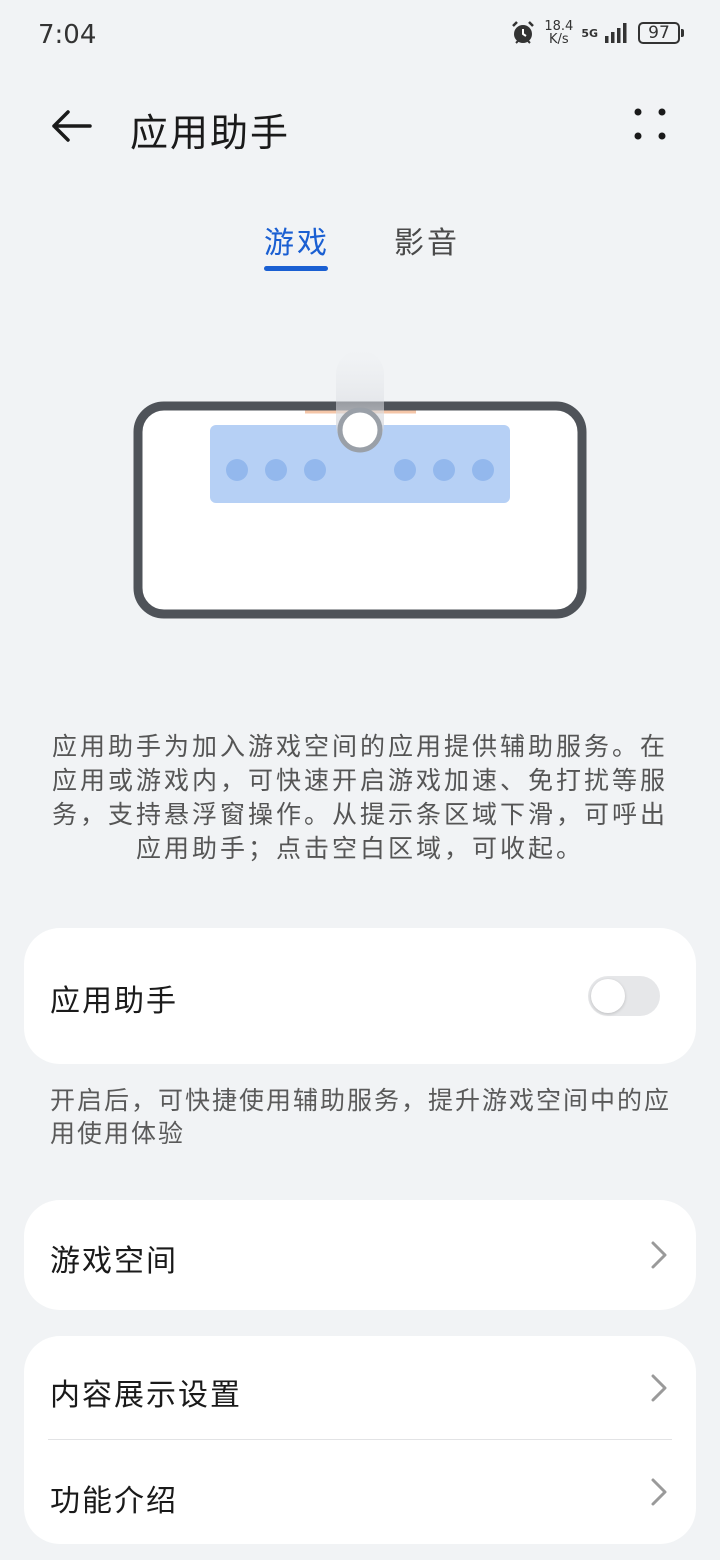 This screenshot has height=1560, width=720. Describe the element at coordinates (360, 1388) in the screenshot. I see `list-item-content-display: 内容展示设置` at that location.